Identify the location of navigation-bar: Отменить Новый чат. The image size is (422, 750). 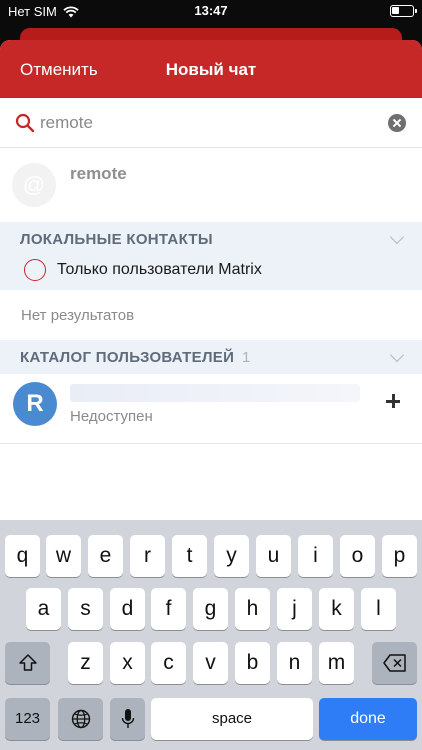
(211, 69).